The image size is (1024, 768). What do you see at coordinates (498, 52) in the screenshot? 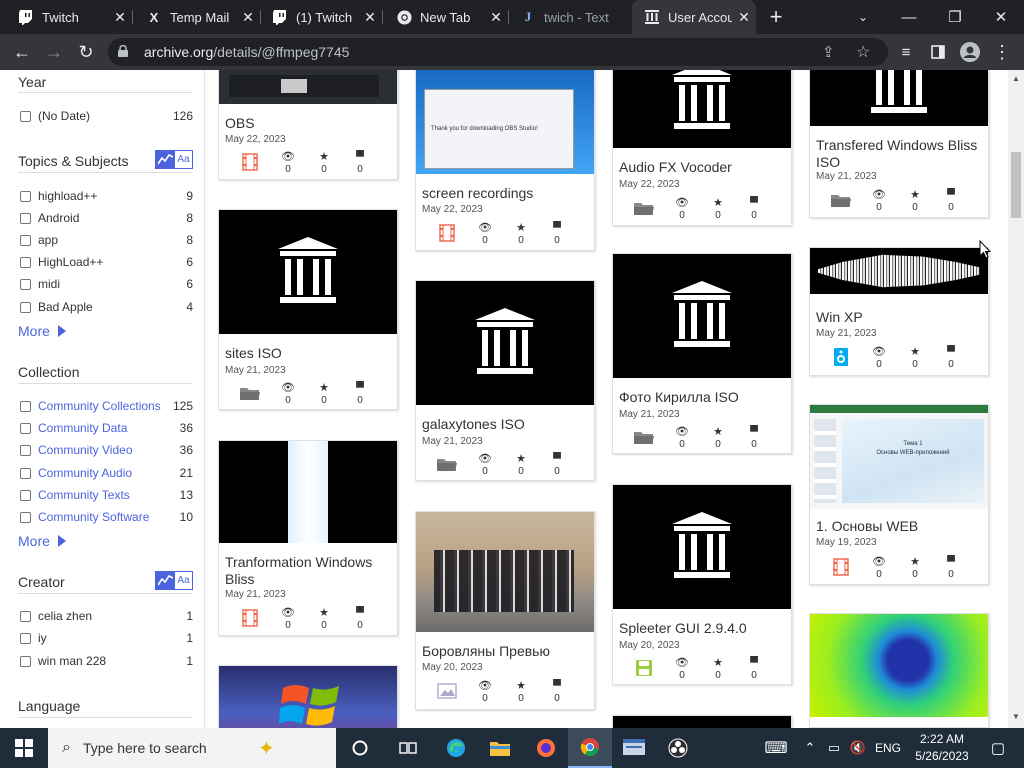
I see `address-bar: archive.org/details/@ffmpeg7745 ⇪ ☆` at bounding box center [498, 52].